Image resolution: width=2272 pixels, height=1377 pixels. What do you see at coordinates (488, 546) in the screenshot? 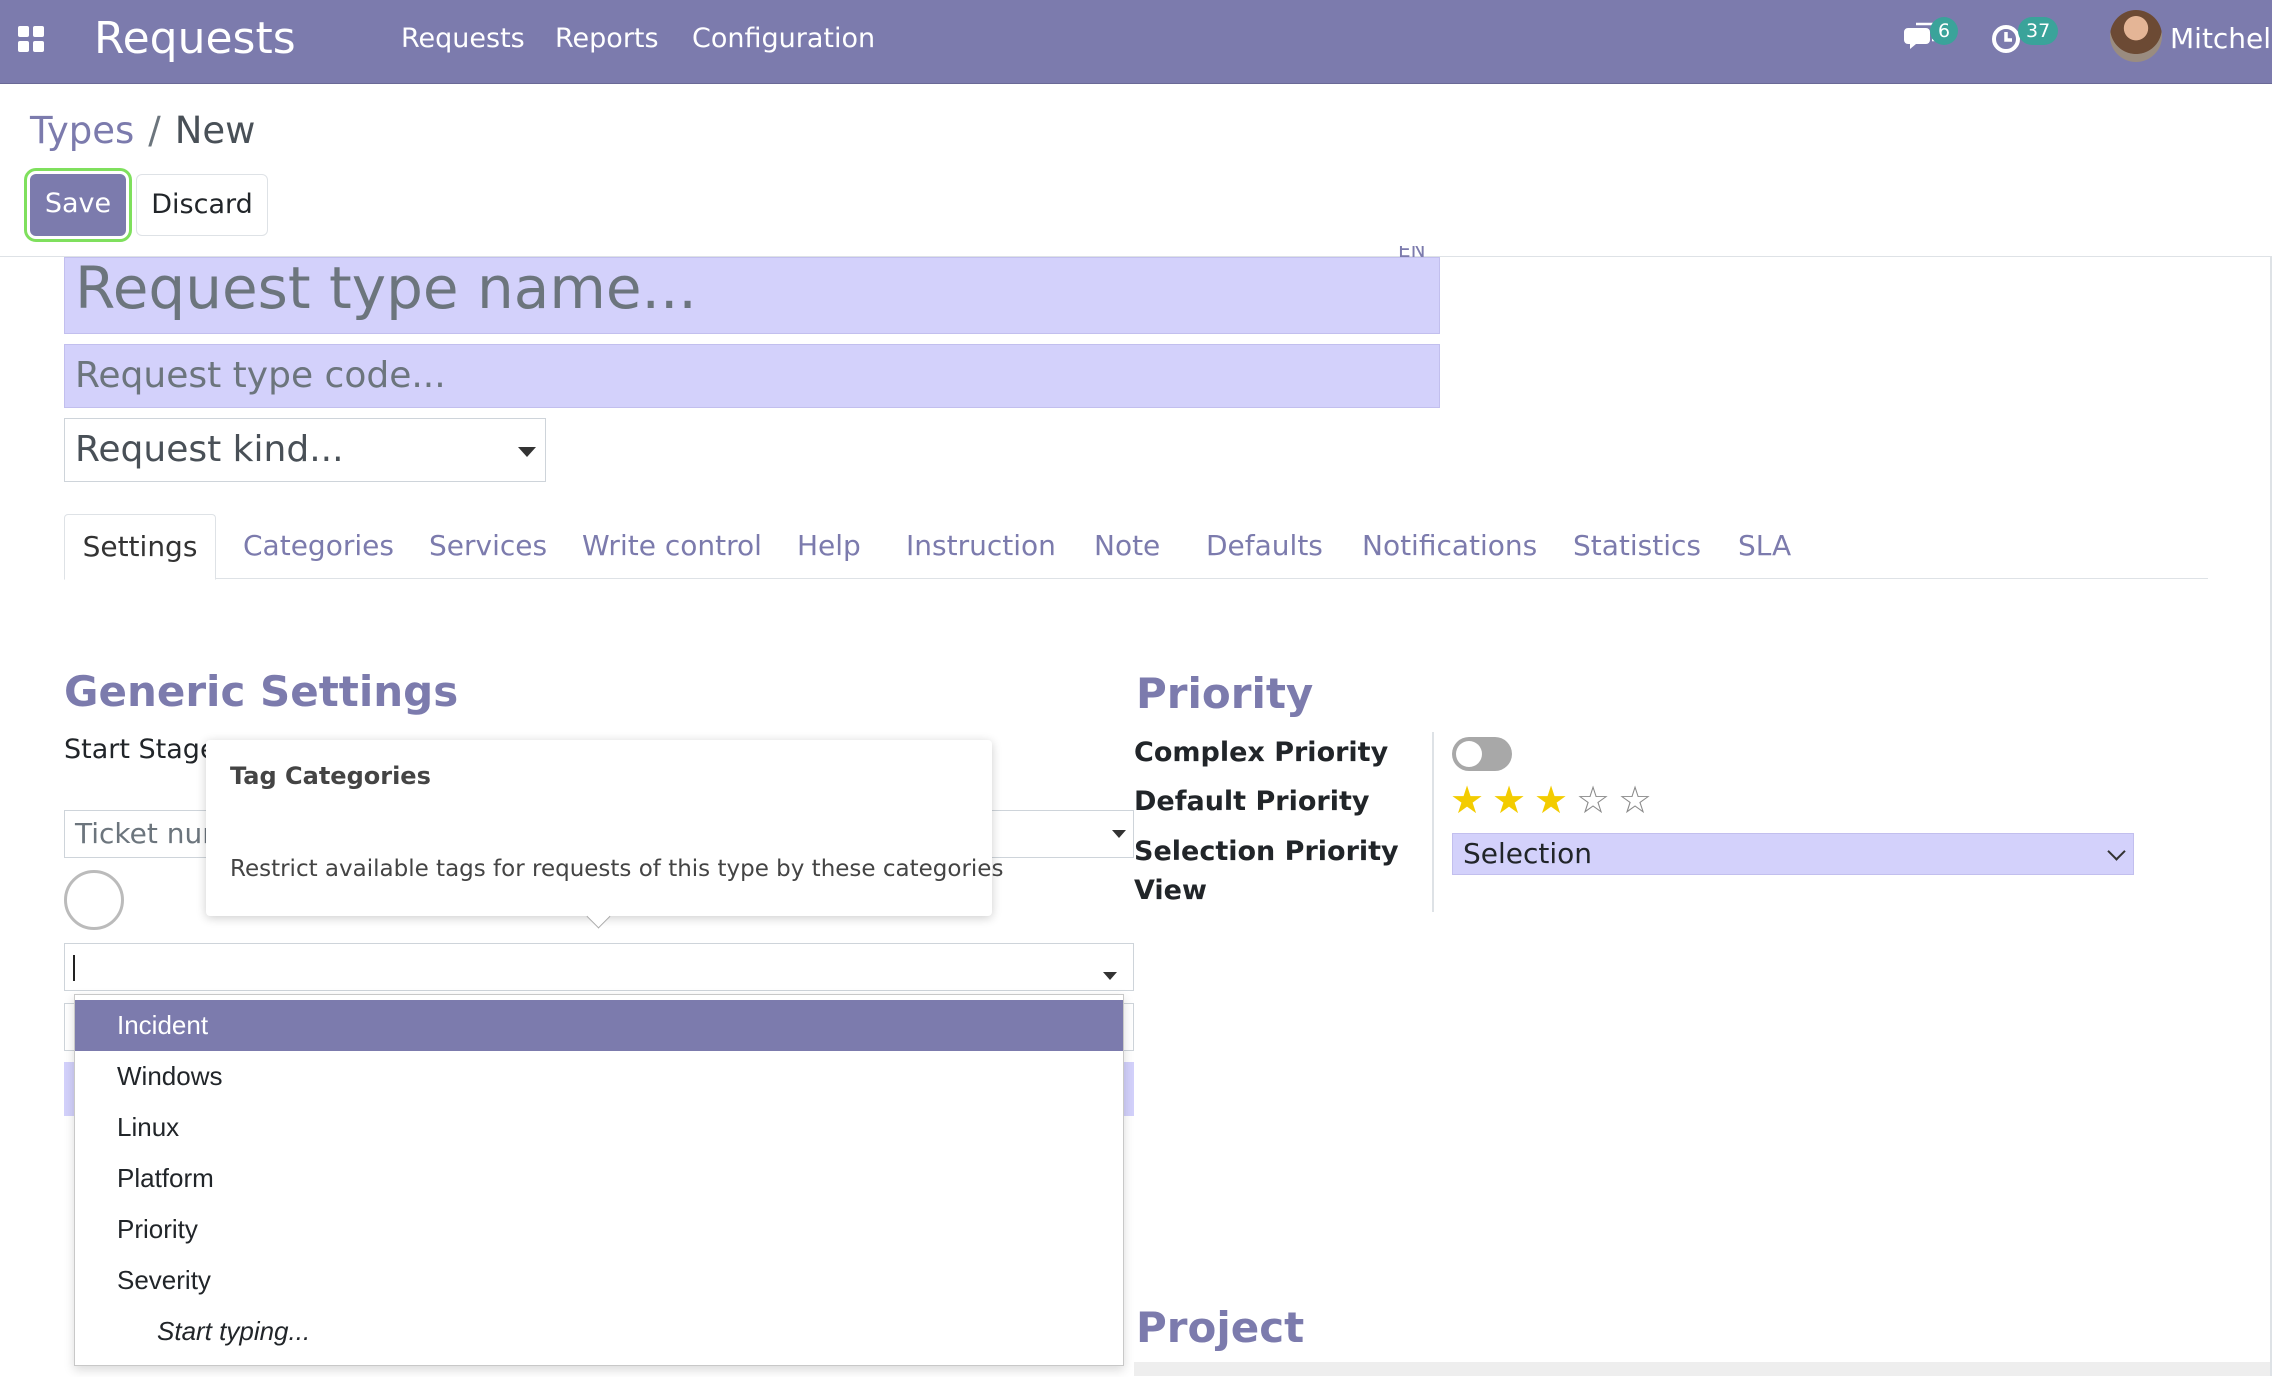
I see `tab-services: Services` at bounding box center [488, 546].